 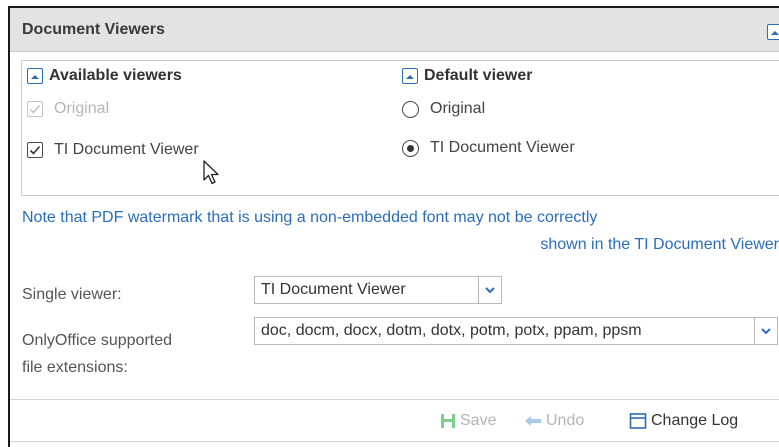 What do you see at coordinates (659, 244) in the screenshot?
I see `note-line-2: shown in the TI Document Viewer` at bounding box center [659, 244].